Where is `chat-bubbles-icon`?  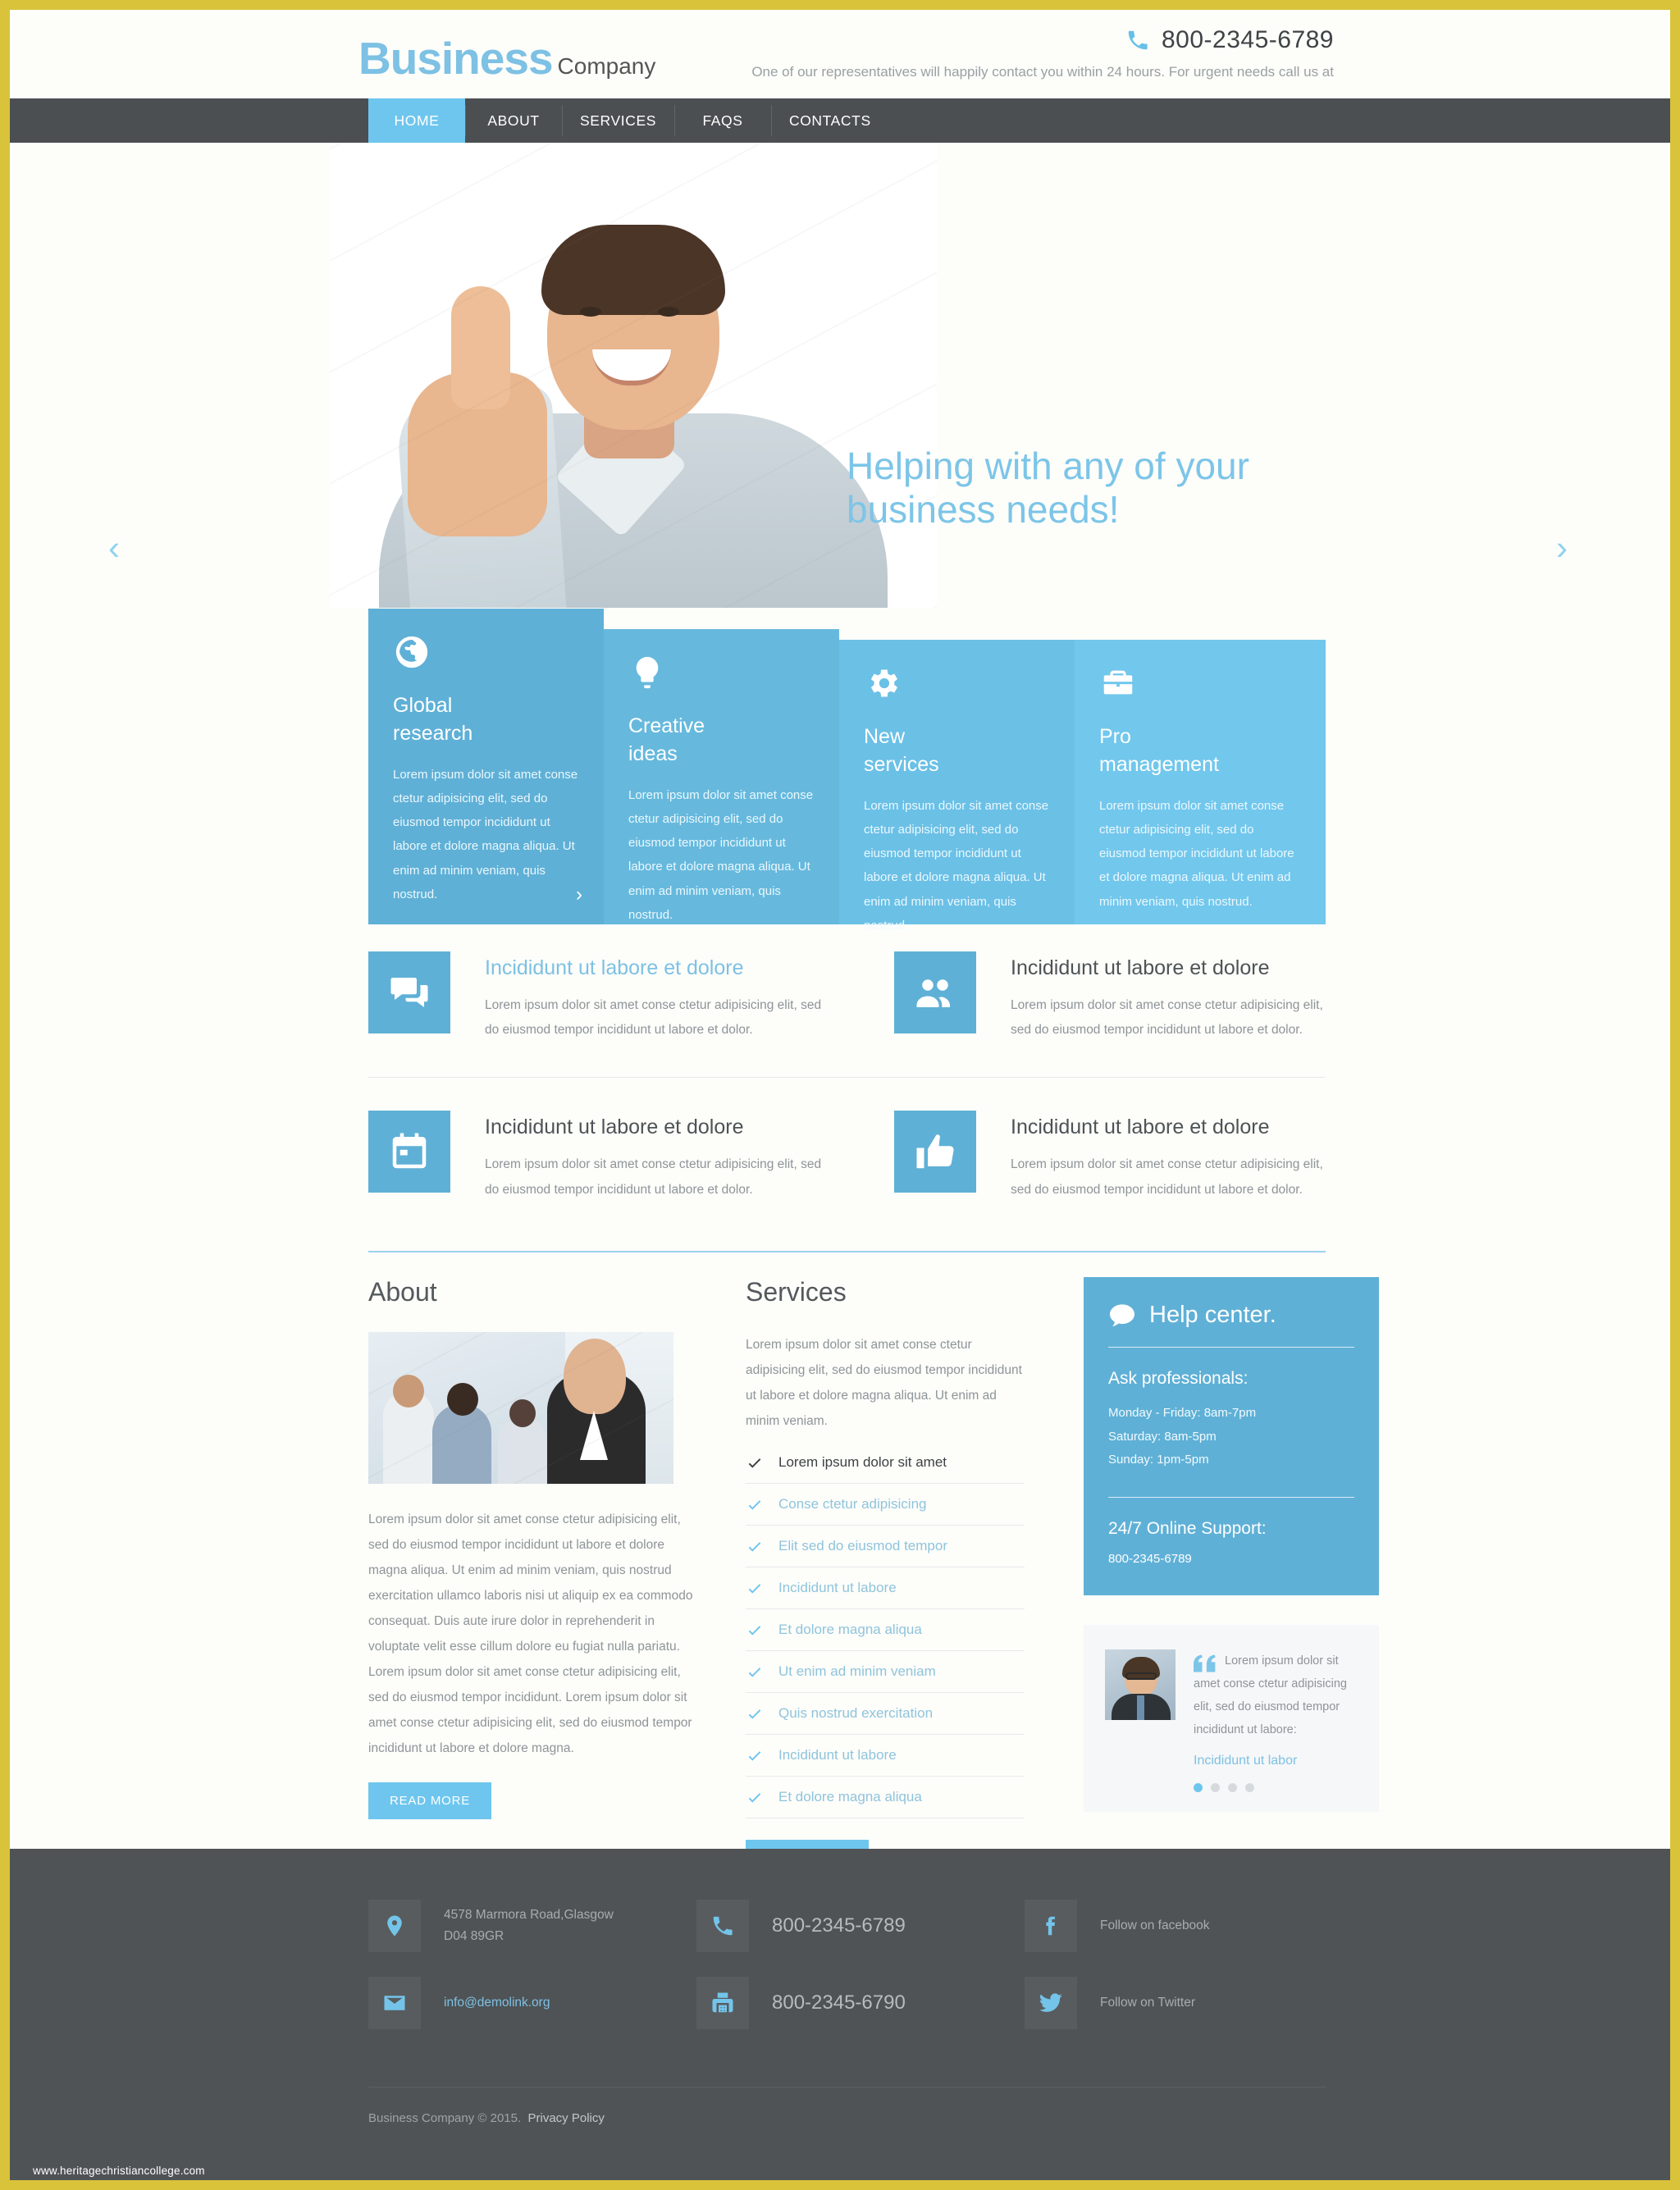 chat-bubbles-icon is located at coordinates (409, 992).